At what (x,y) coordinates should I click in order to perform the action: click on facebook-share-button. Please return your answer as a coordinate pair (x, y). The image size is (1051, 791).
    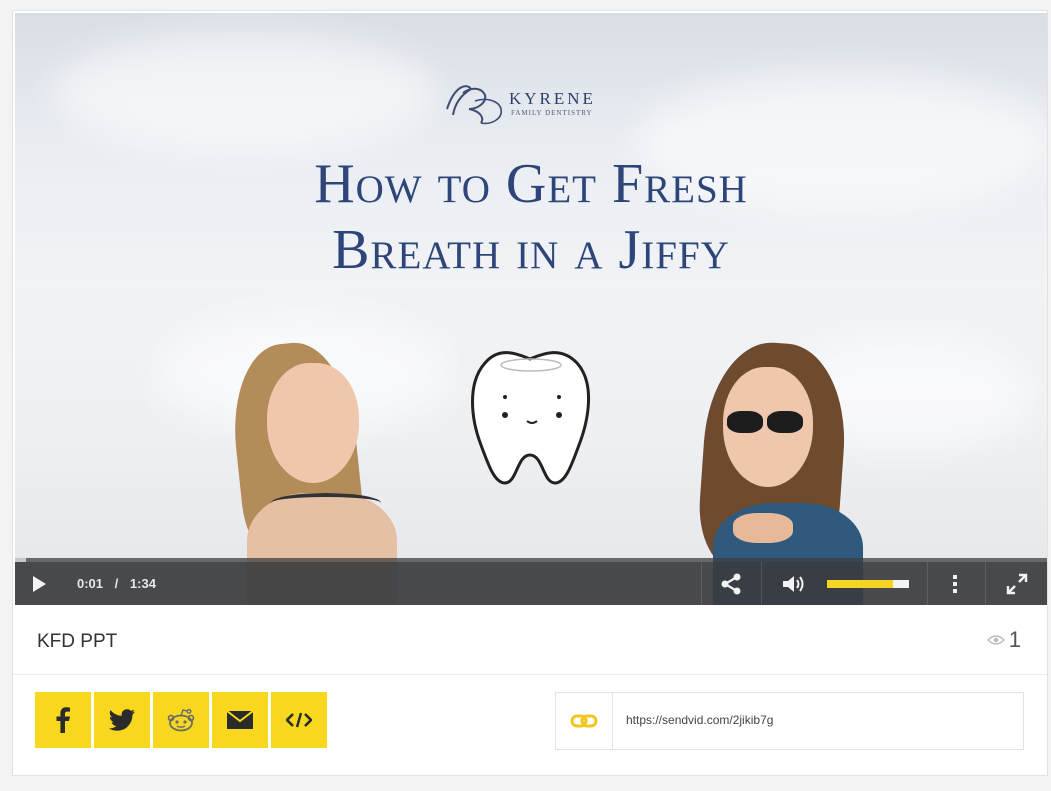
    Looking at the image, I should click on (63, 720).